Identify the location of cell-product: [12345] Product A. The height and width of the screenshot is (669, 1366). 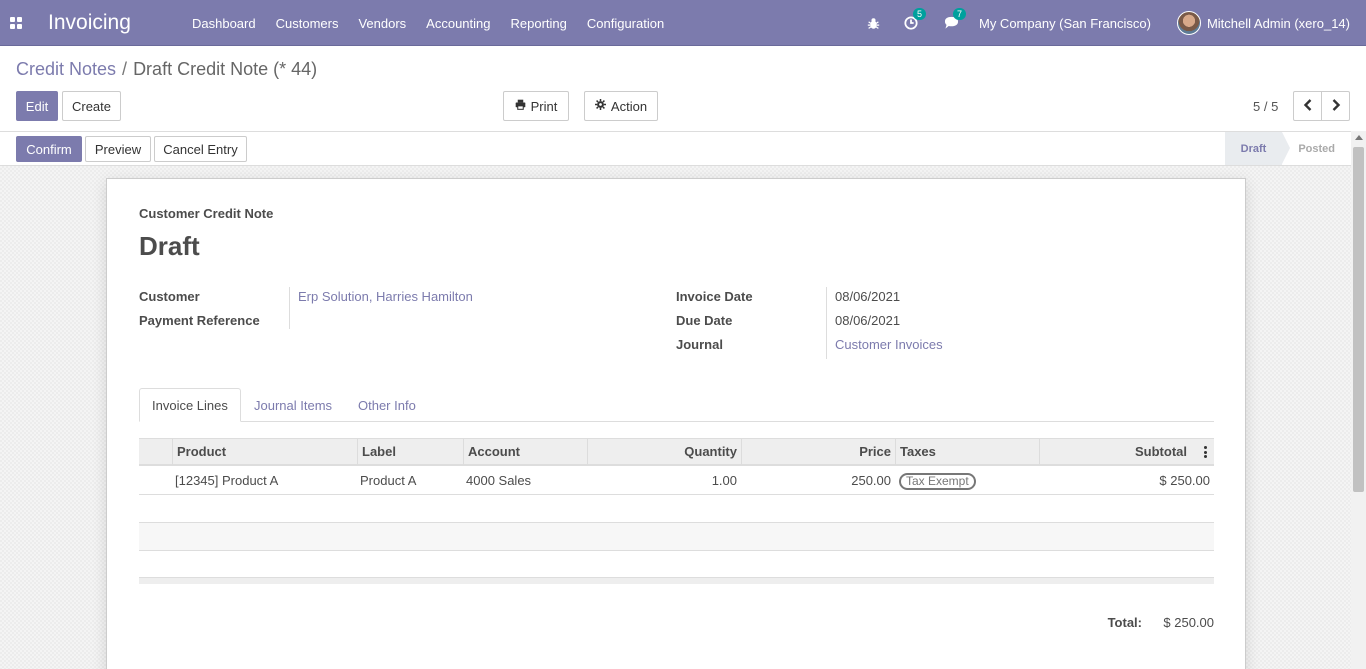
(226, 480).